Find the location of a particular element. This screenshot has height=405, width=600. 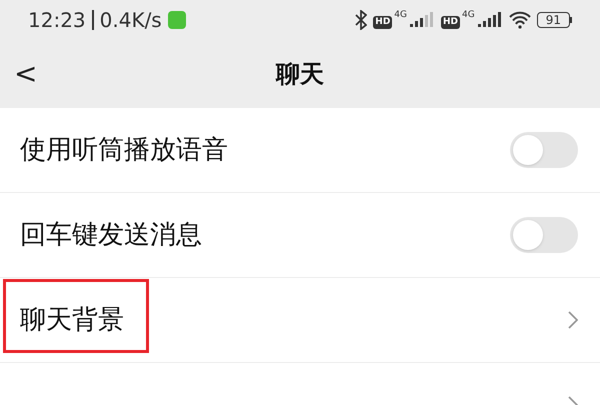

network-speed: 0.4K/s is located at coordinates (131, 20).